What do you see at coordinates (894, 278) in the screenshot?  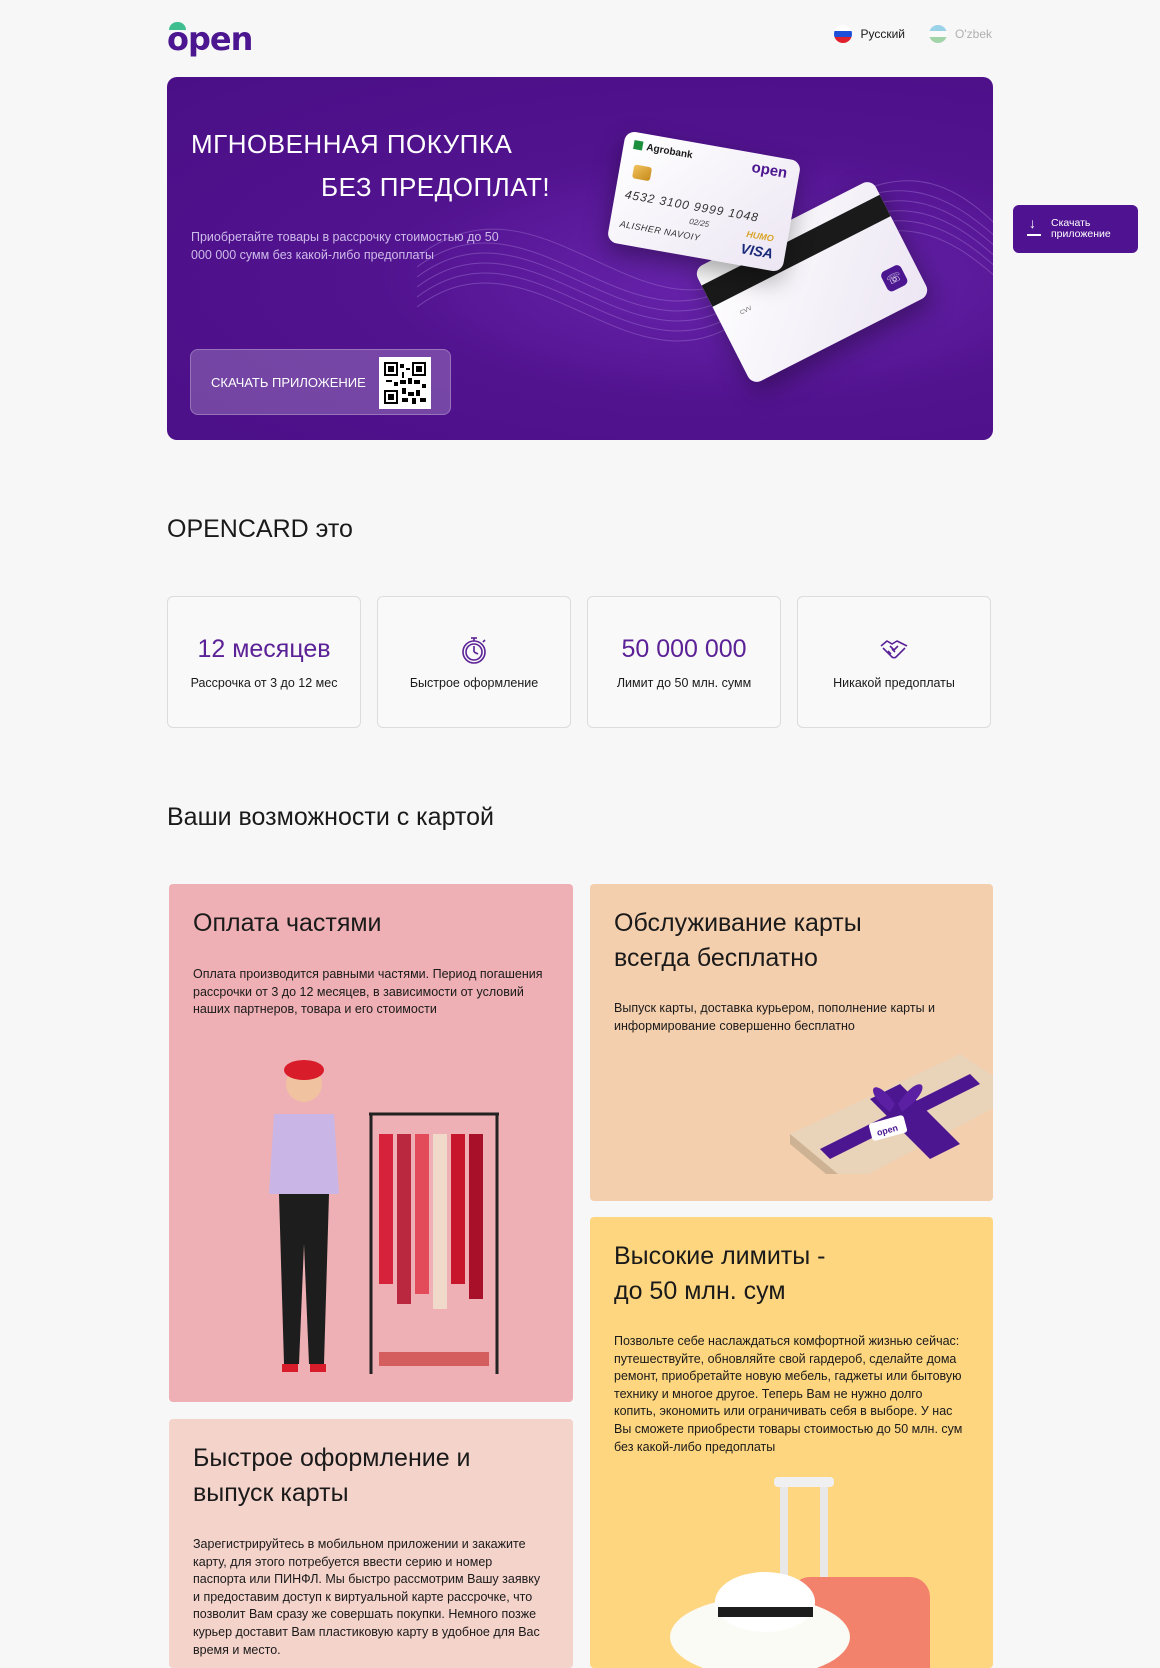 I see `phone-icon: ☏` at bounding box center [894, 278].